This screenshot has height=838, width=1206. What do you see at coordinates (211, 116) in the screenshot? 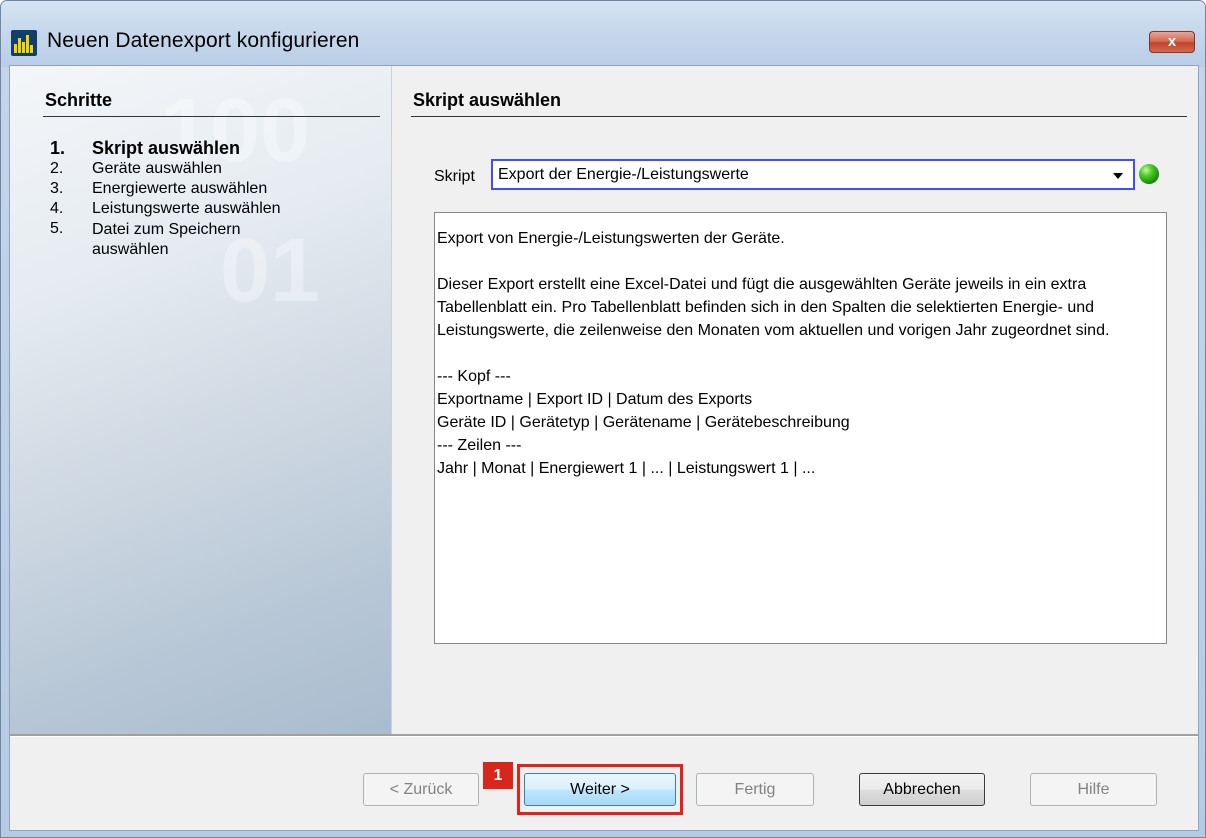
I see `steps-divider` at bounding box center [211, 116].